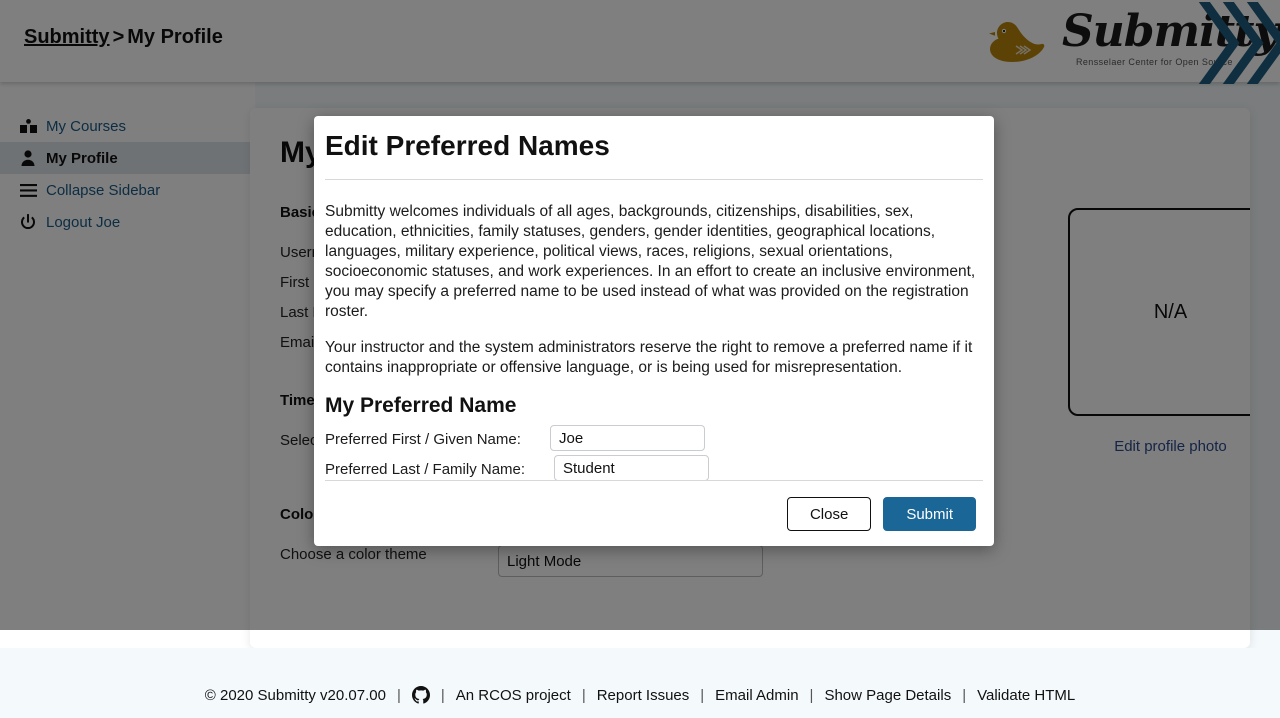 The image size is (1280, 718). Describe the element at coordinates (425, 469) in the screenshot. I see `label-preferred-last-name: Preferred Last / Family Name:` at that location.